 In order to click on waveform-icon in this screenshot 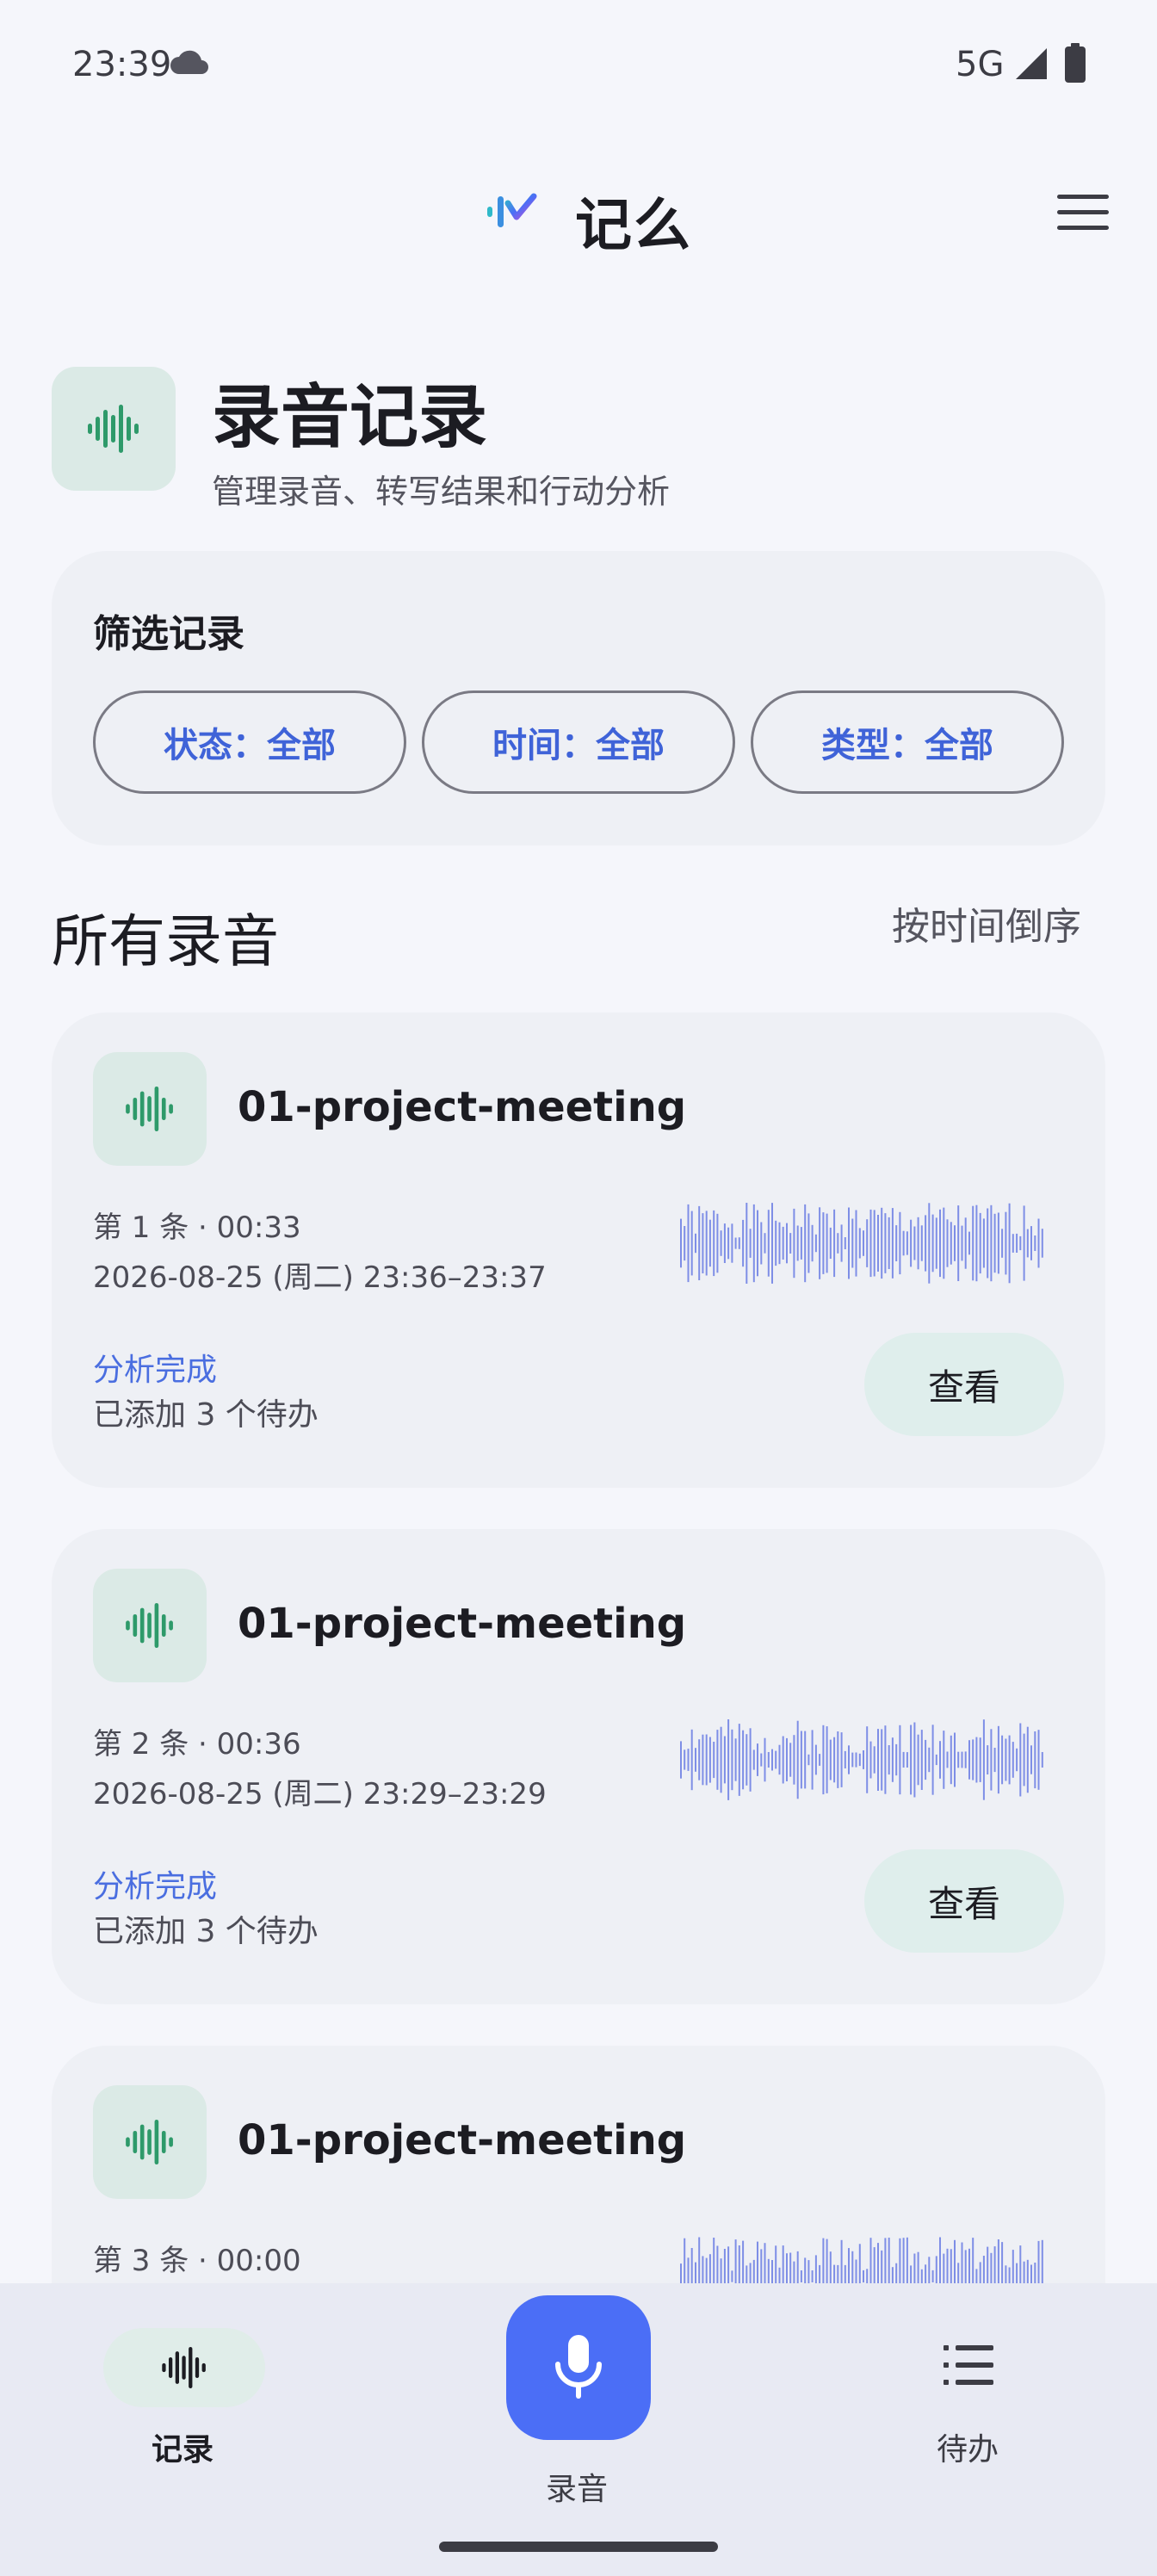, I will do `click(114, 429)`.